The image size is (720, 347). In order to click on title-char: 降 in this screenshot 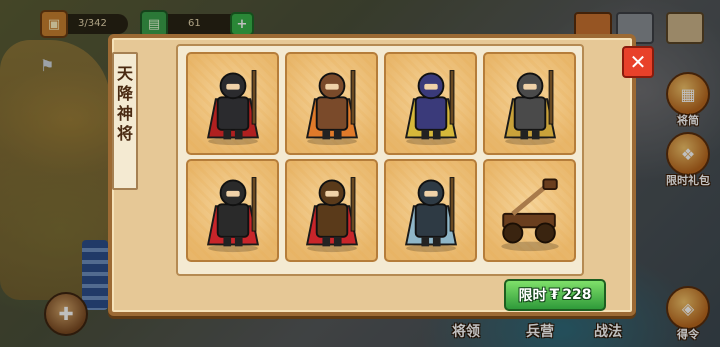, I will do `click(124, 93)`.